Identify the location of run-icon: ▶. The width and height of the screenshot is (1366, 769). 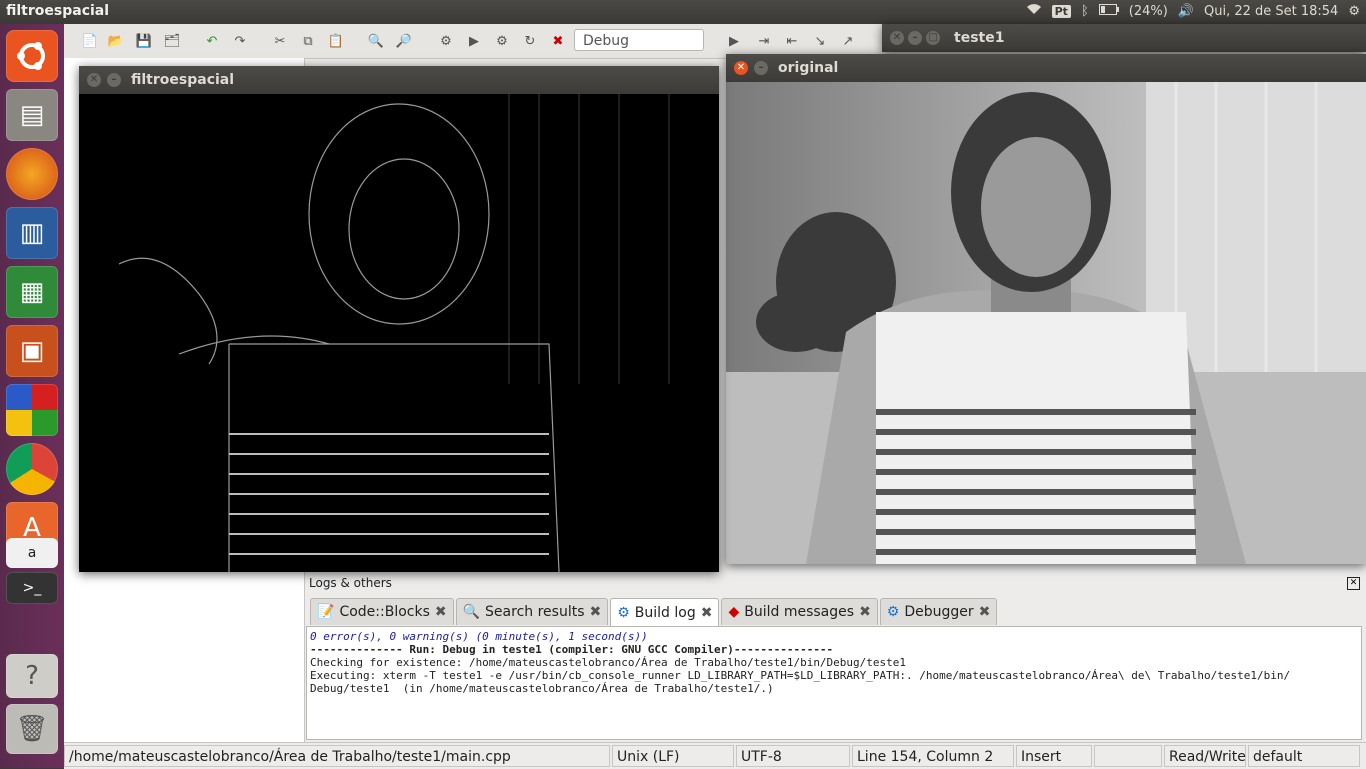
(474, 41).